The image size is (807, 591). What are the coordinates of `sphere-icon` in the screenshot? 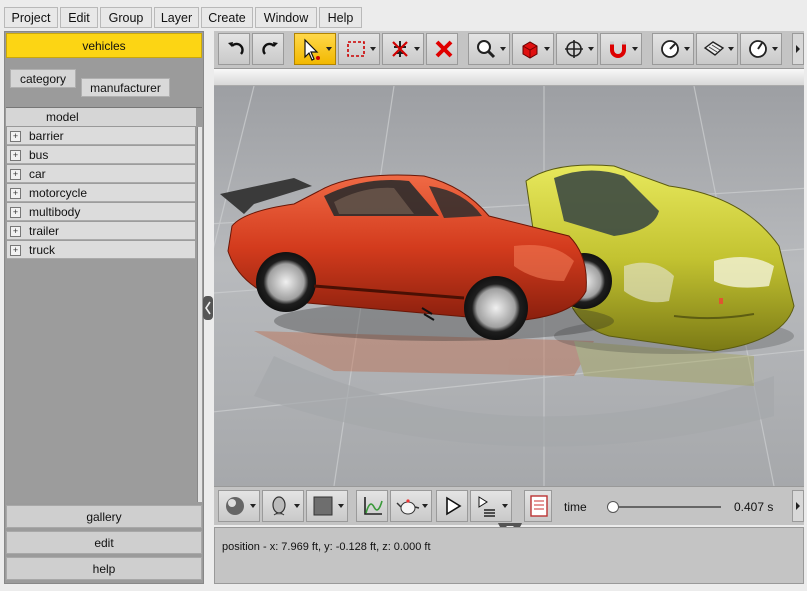 It's located at (235, 506).